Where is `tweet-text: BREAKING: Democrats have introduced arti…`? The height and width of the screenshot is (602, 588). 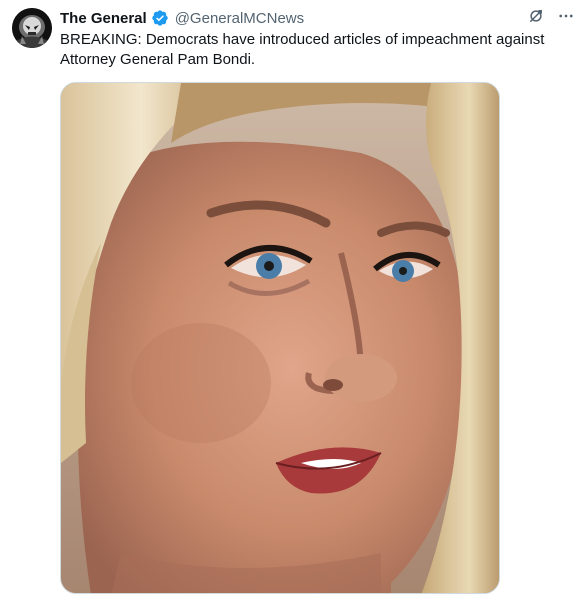
tweet-text: BREAKING: Democrats have introduced arti… is located at coordinates (315, 50).